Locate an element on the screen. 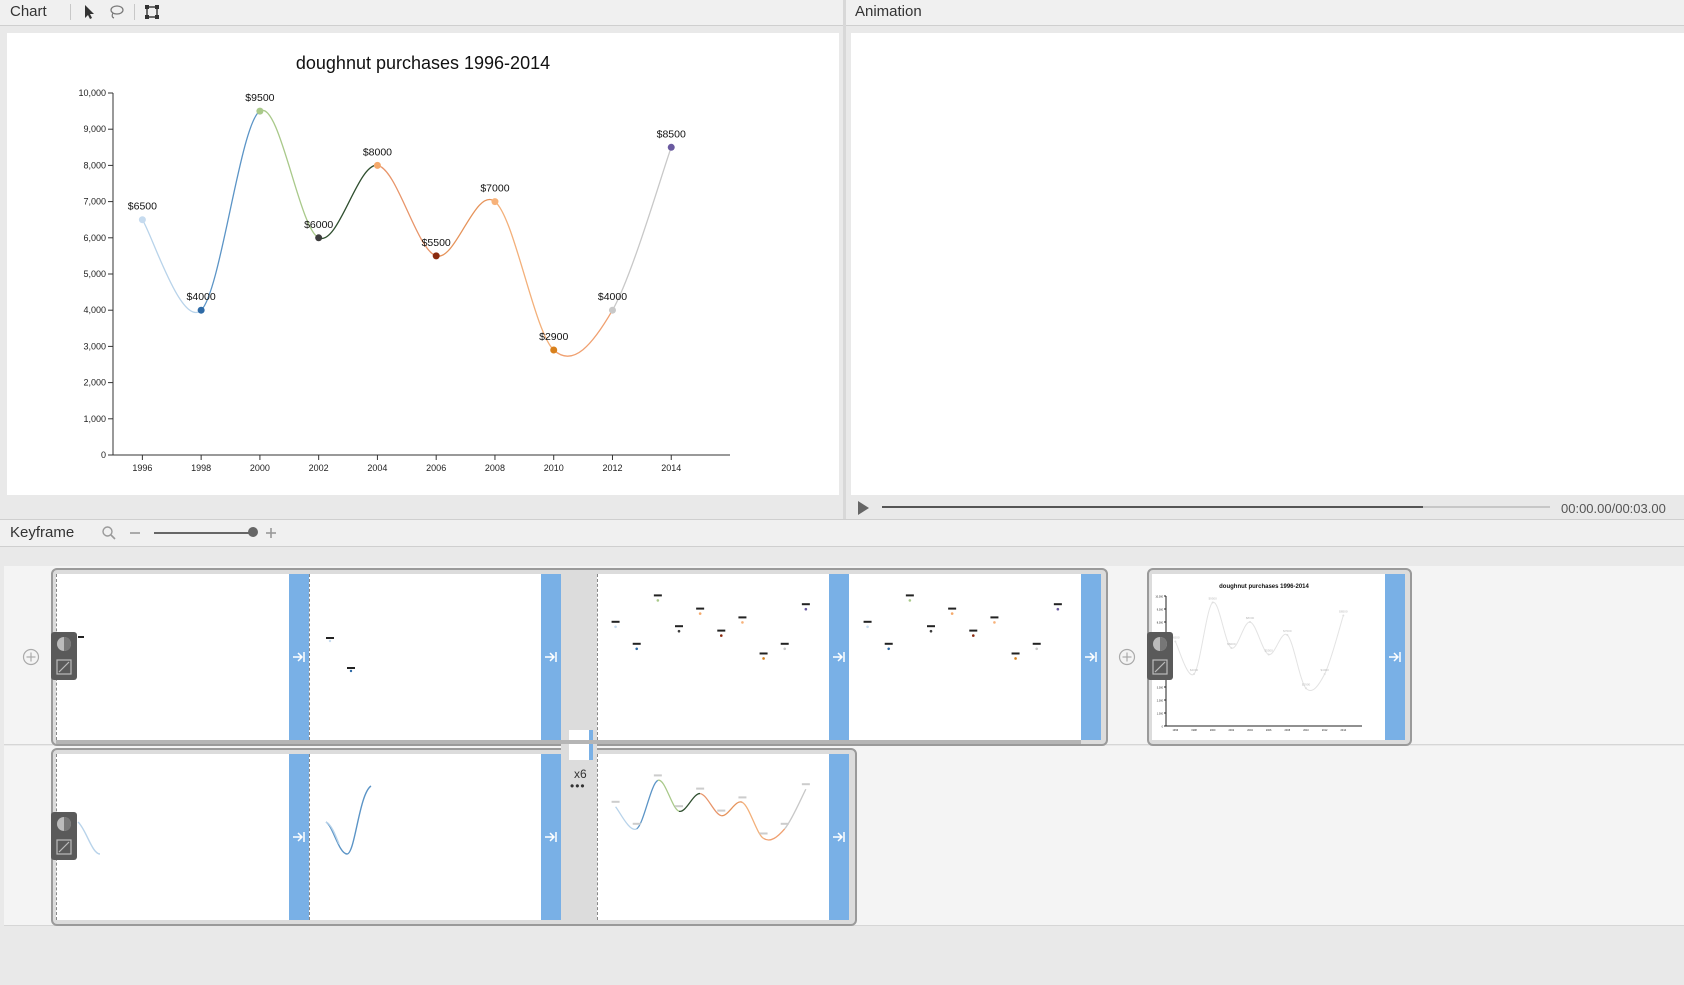  x-tick-label: 2000 is located at coordinates (260, 468).